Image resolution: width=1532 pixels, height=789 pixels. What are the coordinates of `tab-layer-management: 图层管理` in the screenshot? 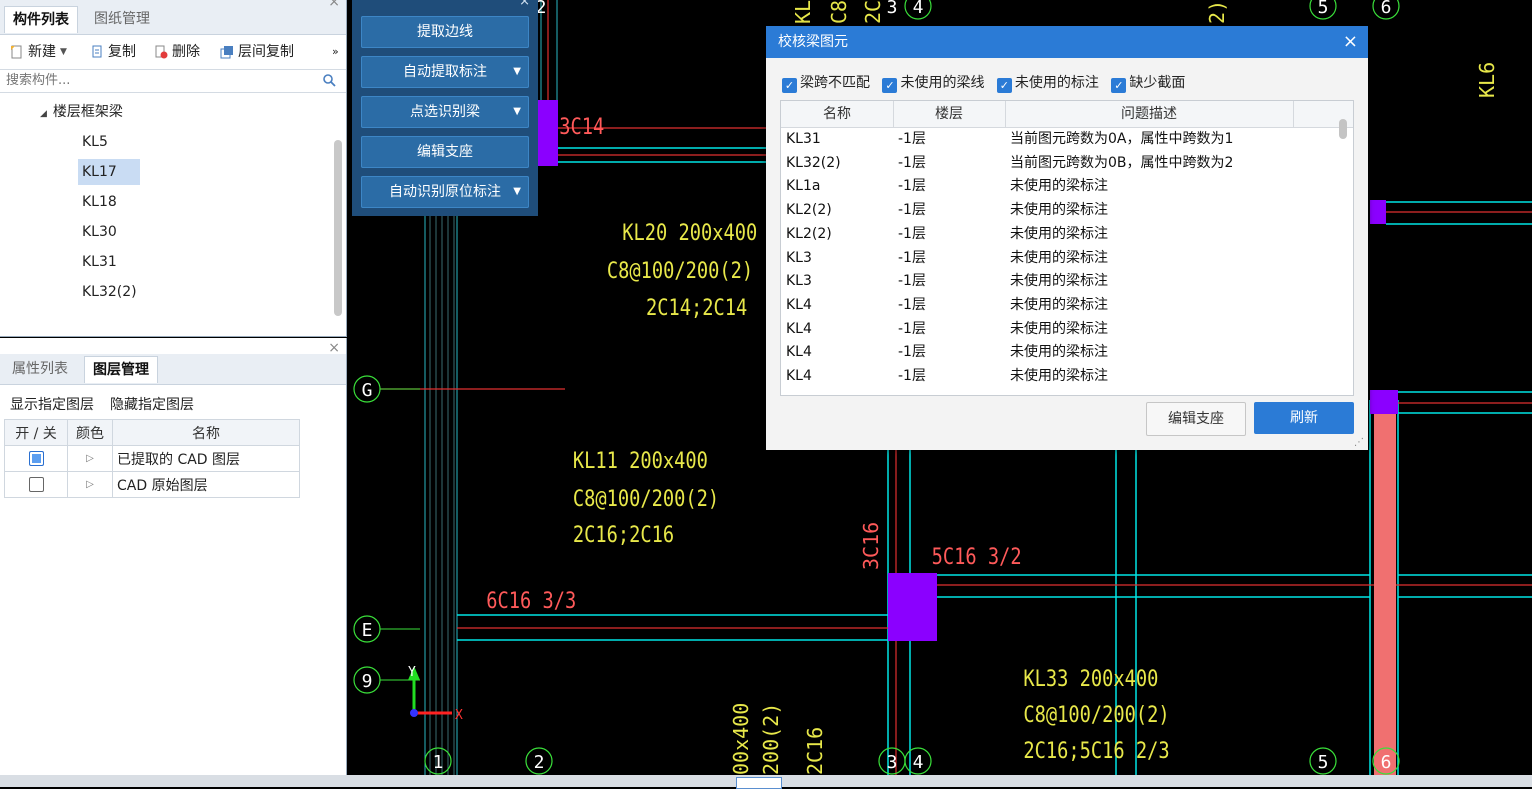 It's located at (121, 369).